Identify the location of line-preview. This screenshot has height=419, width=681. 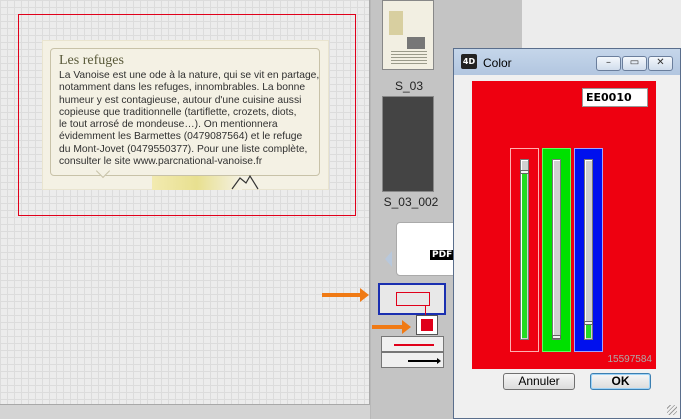
(414, 345).